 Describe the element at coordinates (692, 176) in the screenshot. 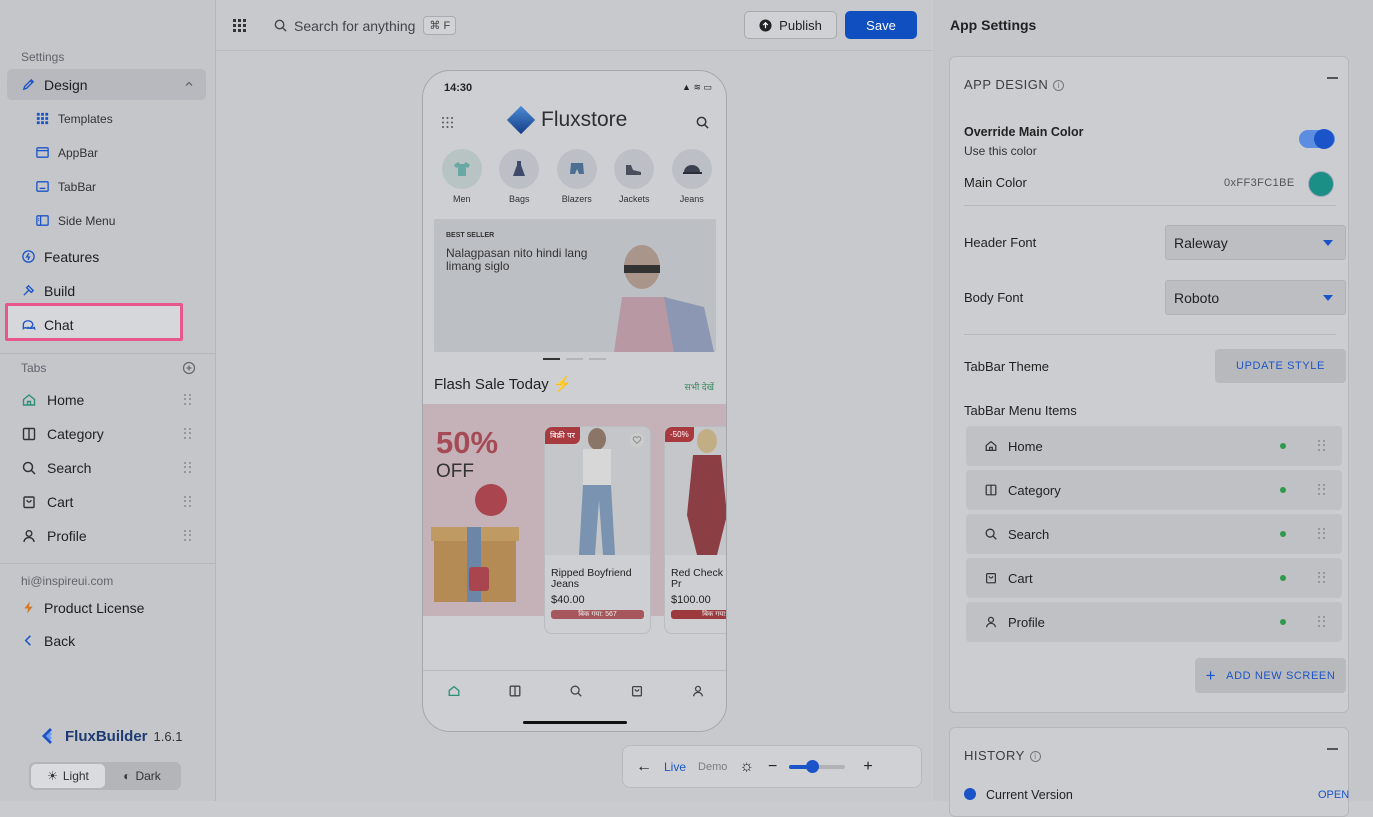

I see `category-jeans: Jeans` at that location.